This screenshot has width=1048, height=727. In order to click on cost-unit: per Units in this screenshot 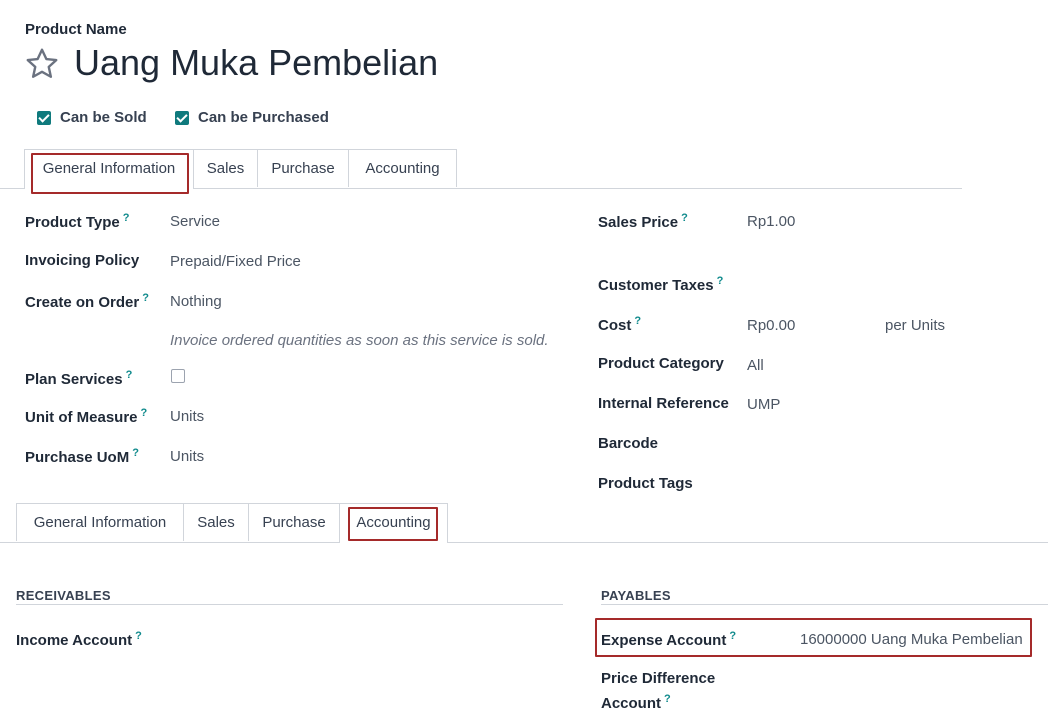, I will do `click(915, 325)`.